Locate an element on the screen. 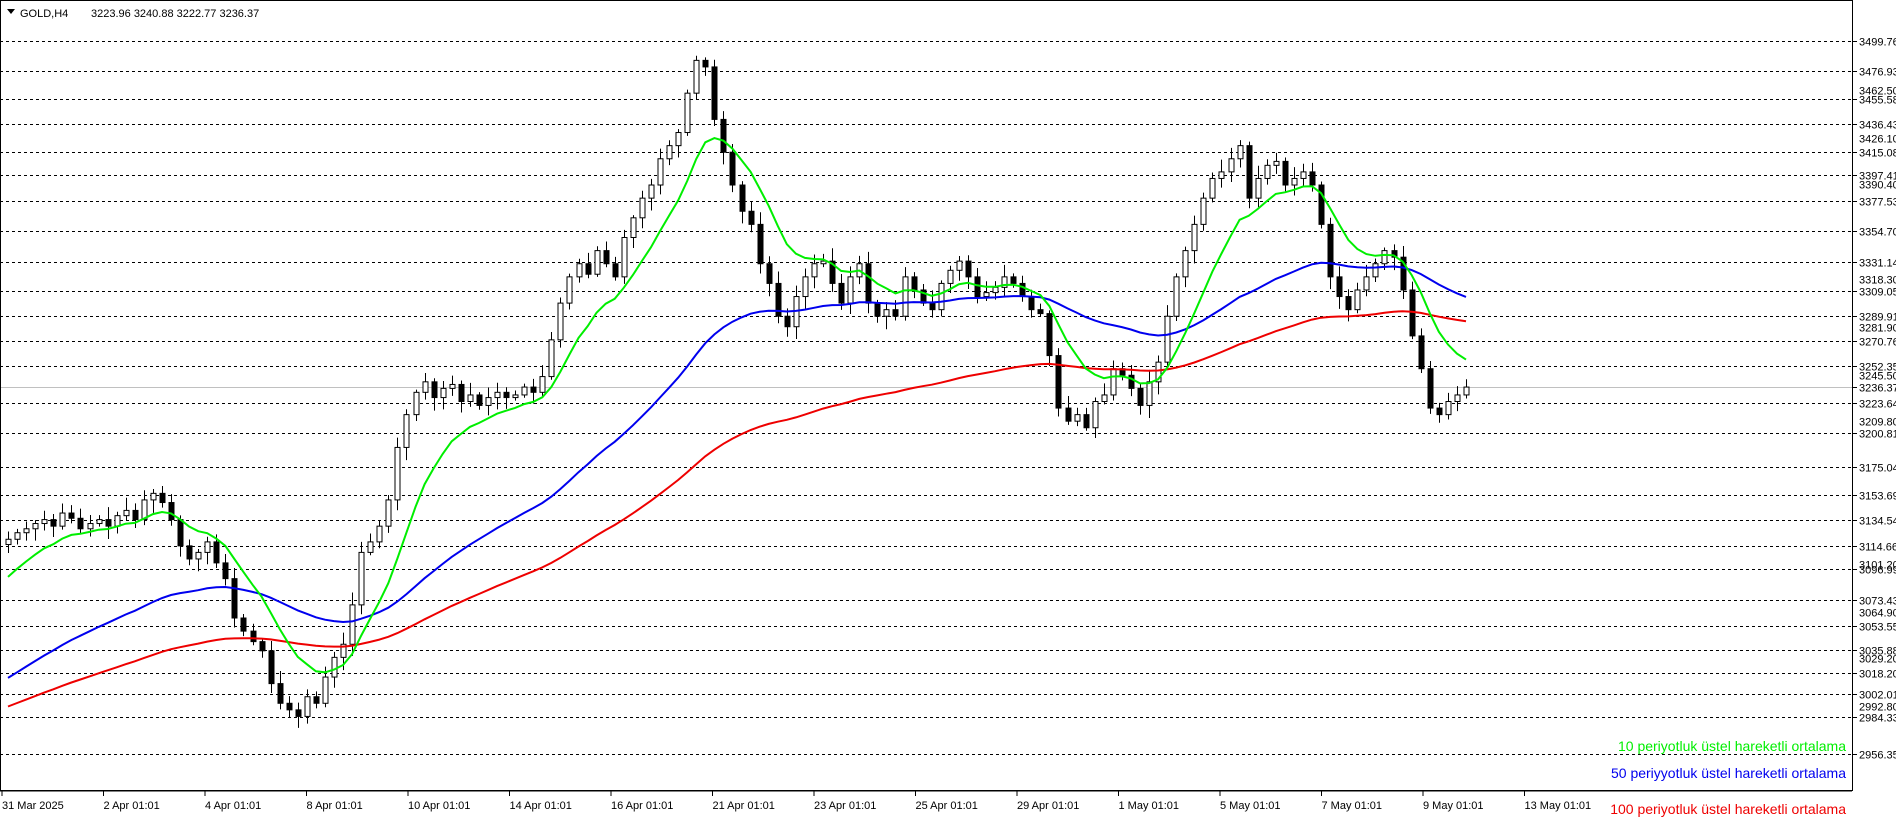 The height and width of the screenshot is (820, 1896). time-label: 14 Apr 01:01 is located at coordinates (541, 806).